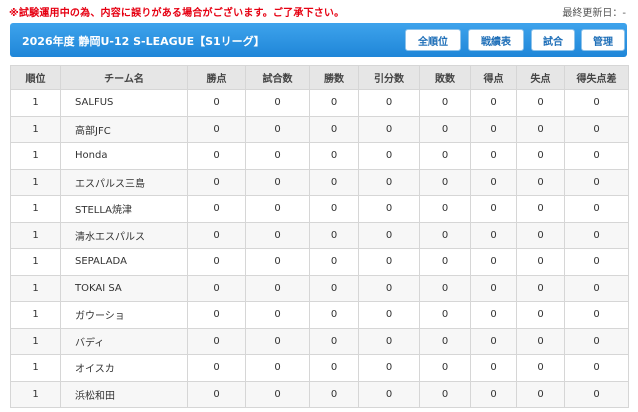 The width and height of the screenshot is (638, 412). What do you see at coordinates (319, 368) in the screenshot?
I see `table-row: 1 オイスカ 0 0 0 0 0 0 0 0` at bounding box center [319, 368].